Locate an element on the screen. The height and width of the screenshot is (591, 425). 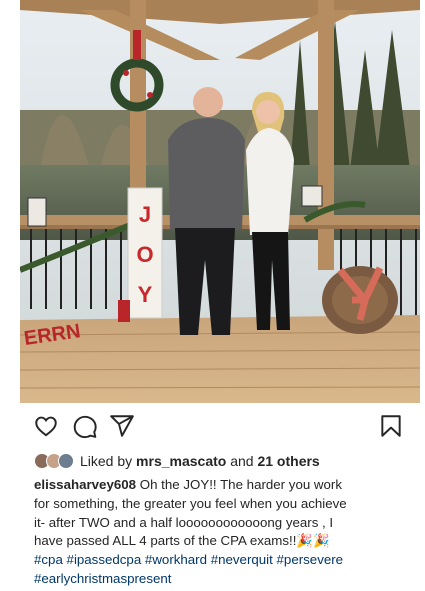
bookmark-icon is located at coordinates (391, 426).